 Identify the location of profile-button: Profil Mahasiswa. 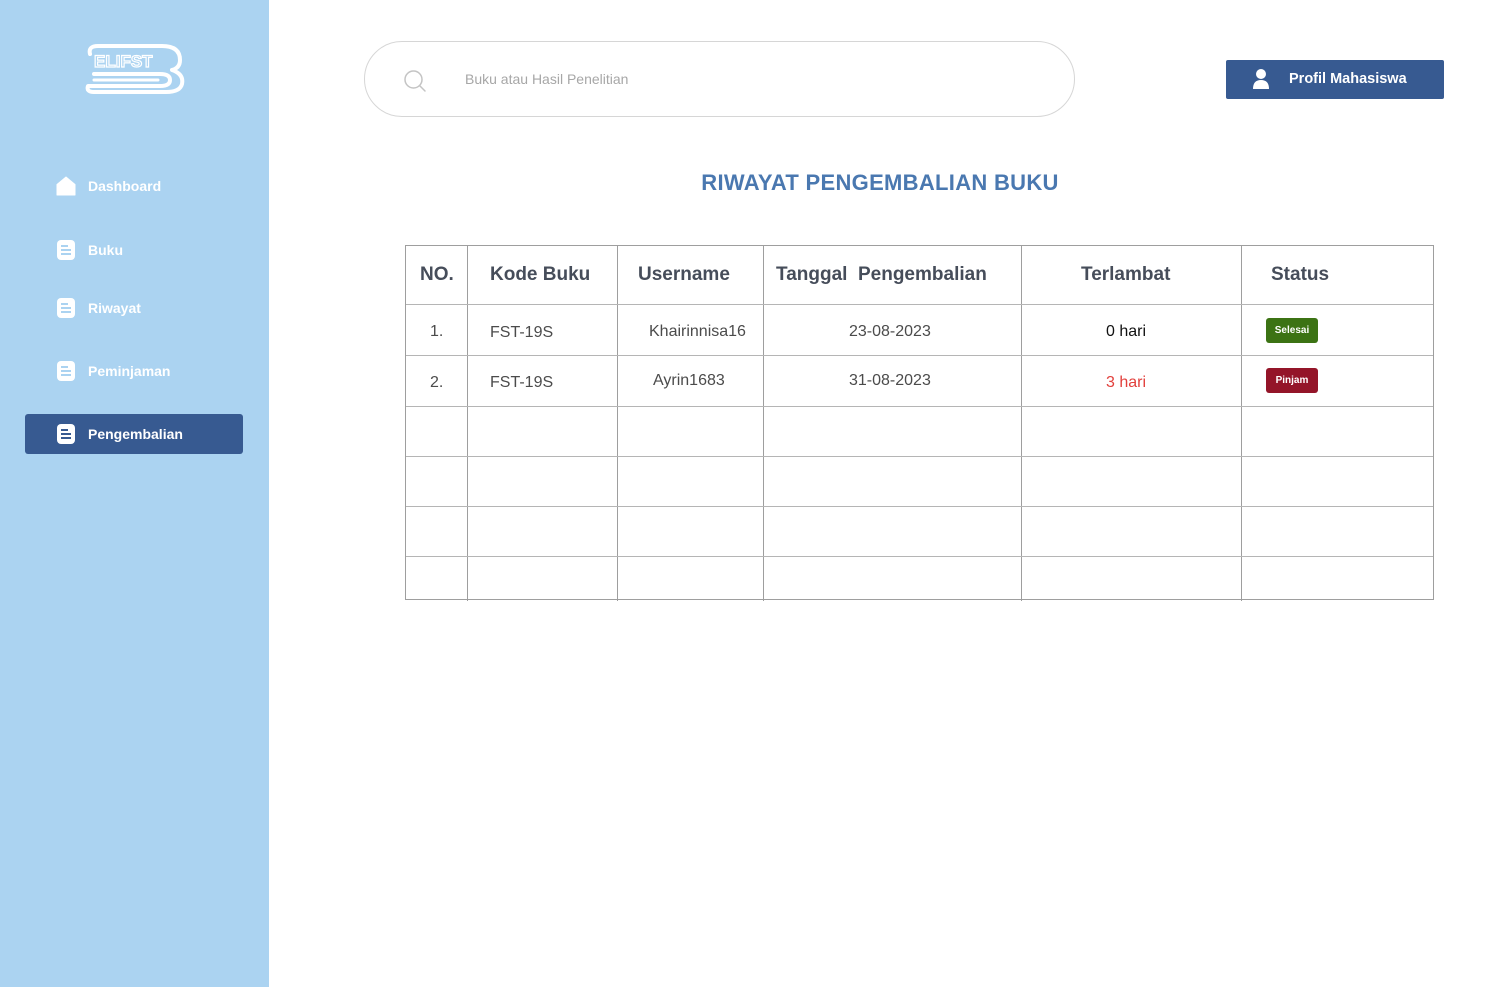
(1335, 79).